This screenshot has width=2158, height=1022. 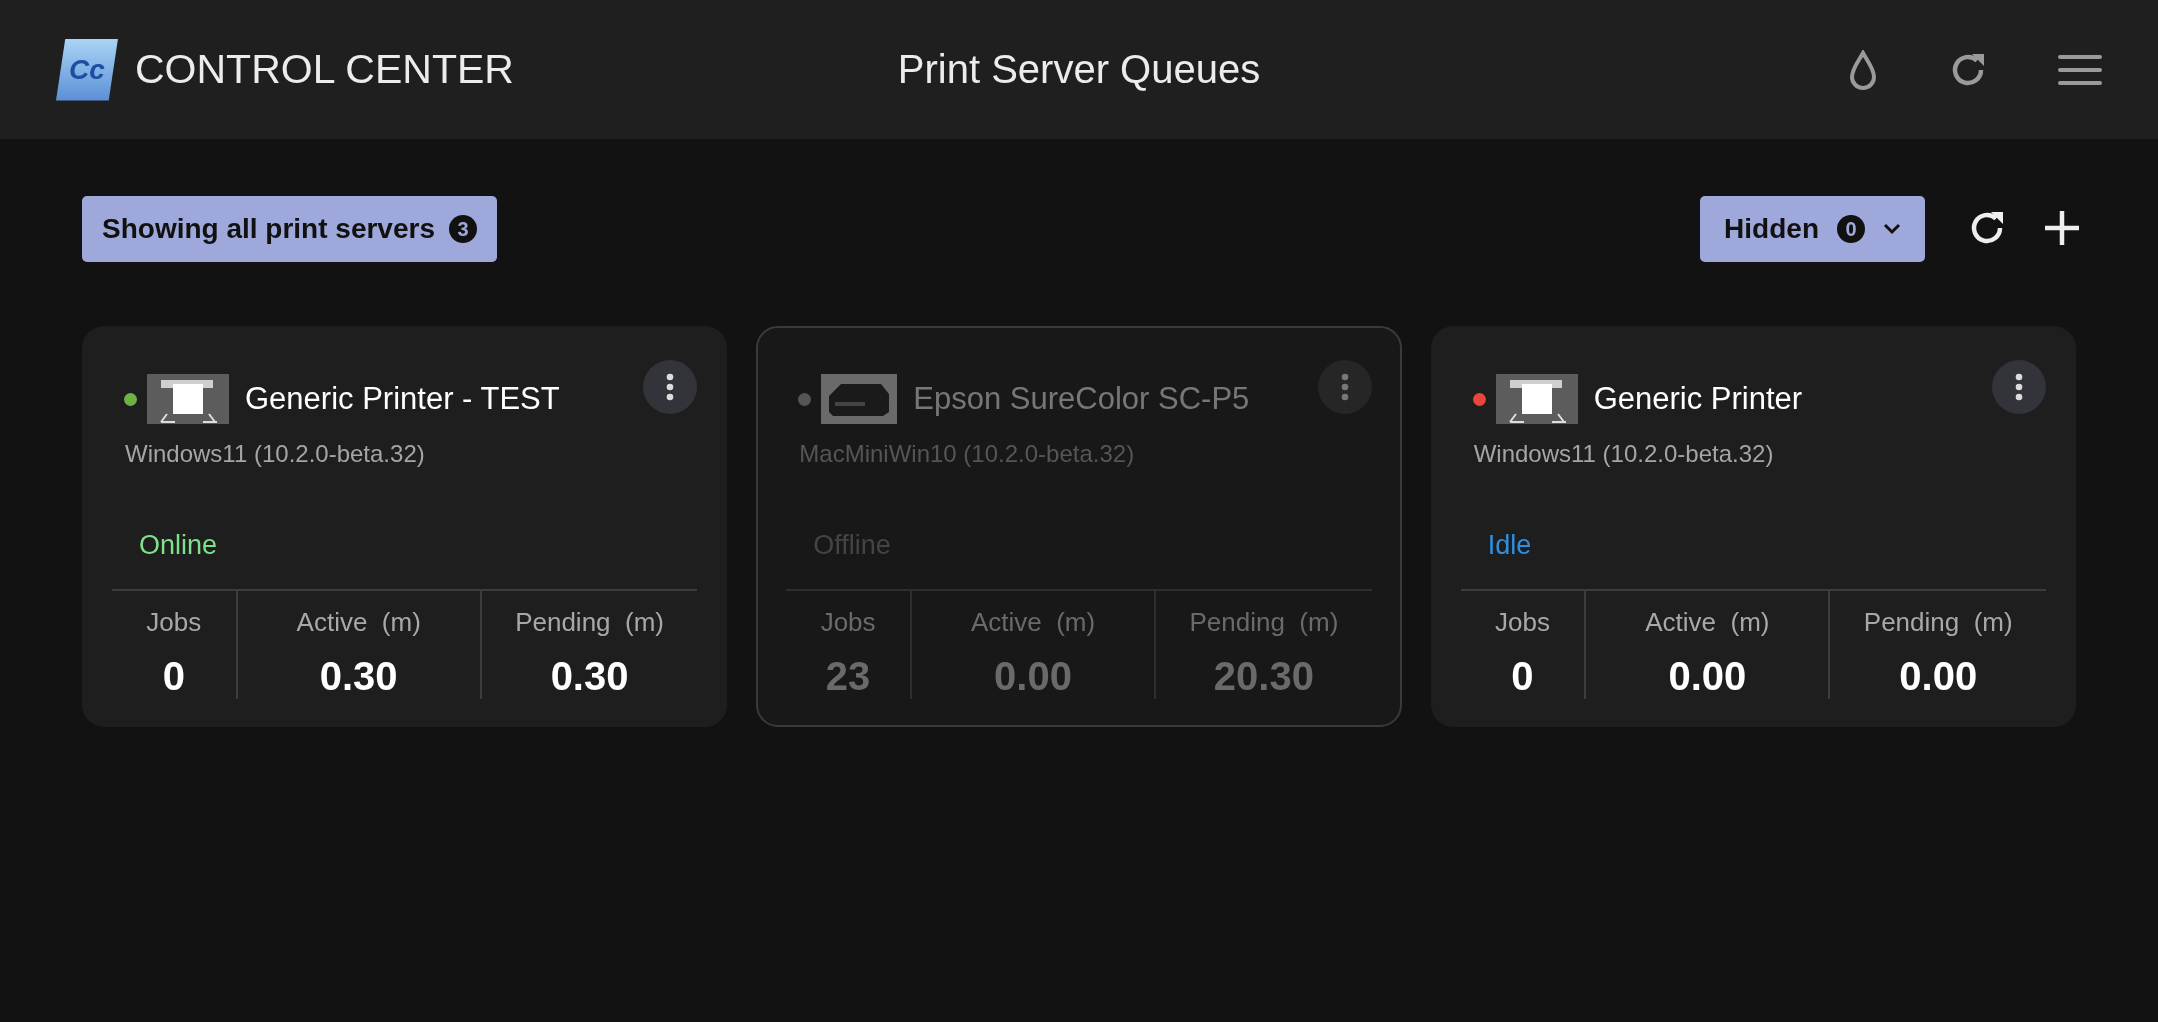 I want to click on printer-name: Generic Printer, so click(x=1698, y=399).